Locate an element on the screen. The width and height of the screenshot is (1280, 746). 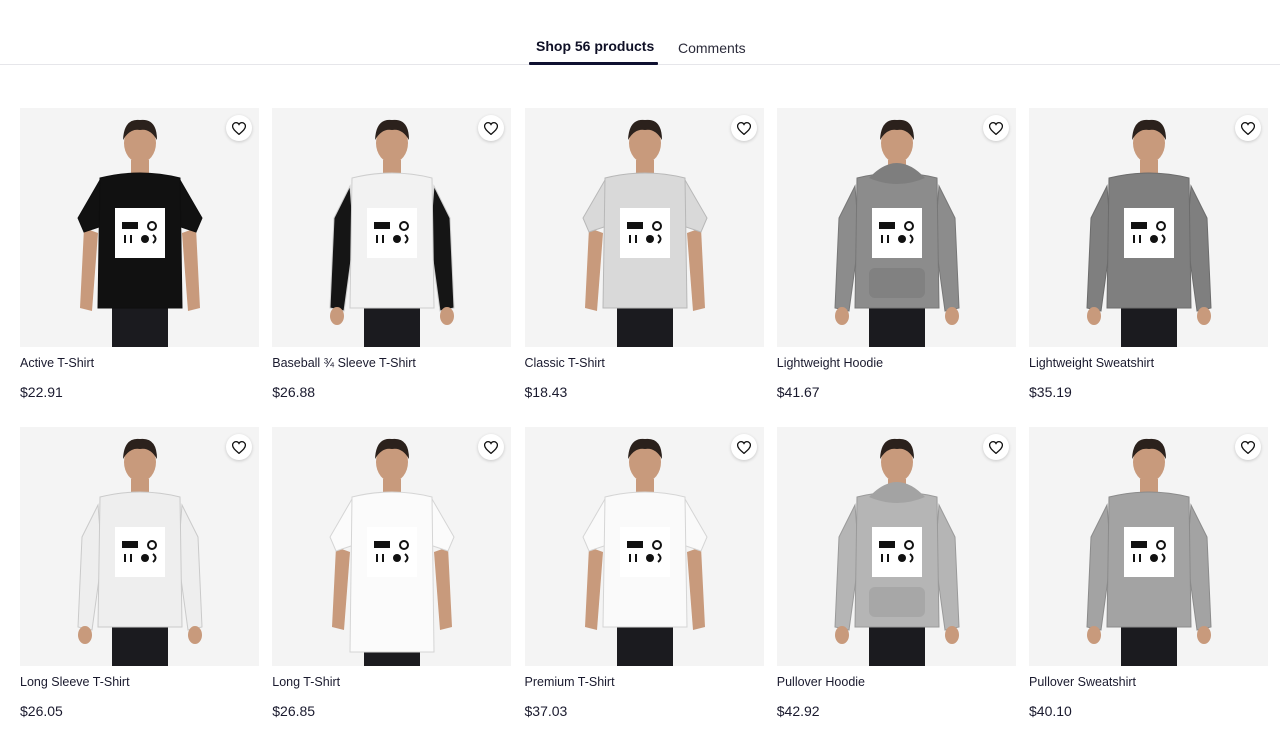
product-card: Premium T-Shirt $37.03 is located at coordinates (644, 586).